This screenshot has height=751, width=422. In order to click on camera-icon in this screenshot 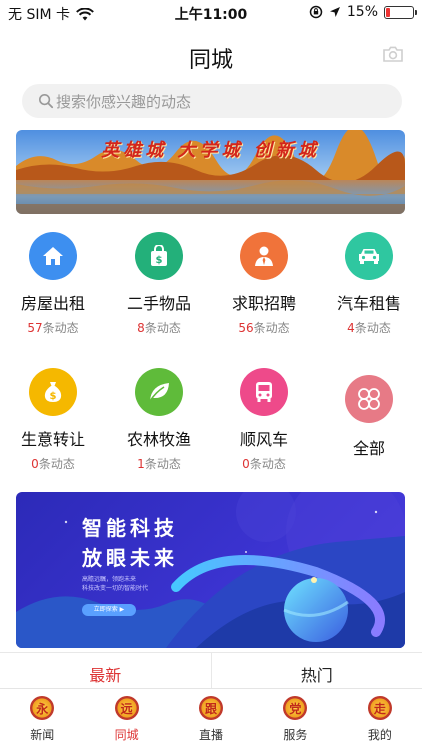, I will do `click(393, 54)`.